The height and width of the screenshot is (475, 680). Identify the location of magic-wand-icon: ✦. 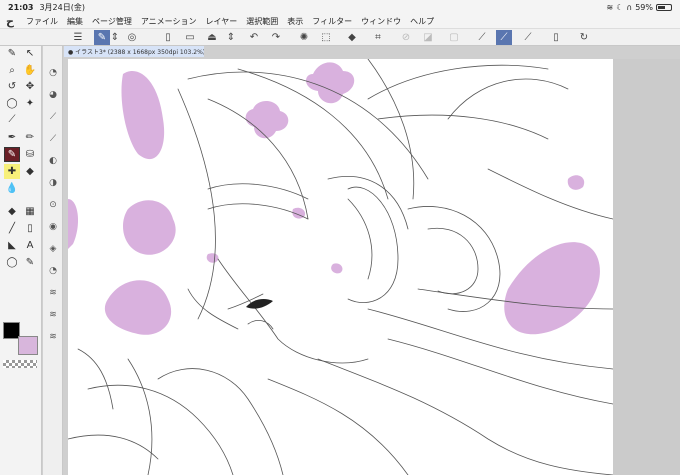
(30, 103).